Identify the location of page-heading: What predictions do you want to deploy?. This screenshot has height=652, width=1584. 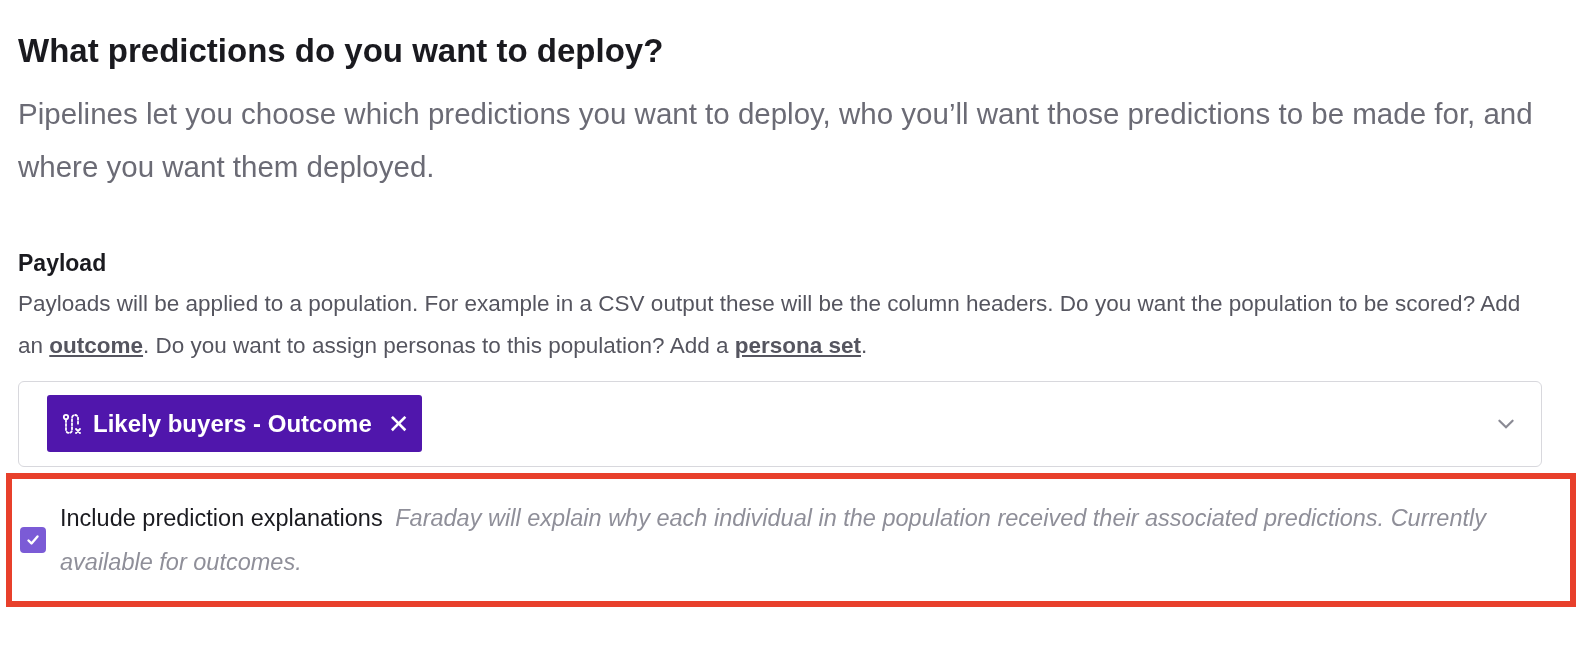
(341, 51).